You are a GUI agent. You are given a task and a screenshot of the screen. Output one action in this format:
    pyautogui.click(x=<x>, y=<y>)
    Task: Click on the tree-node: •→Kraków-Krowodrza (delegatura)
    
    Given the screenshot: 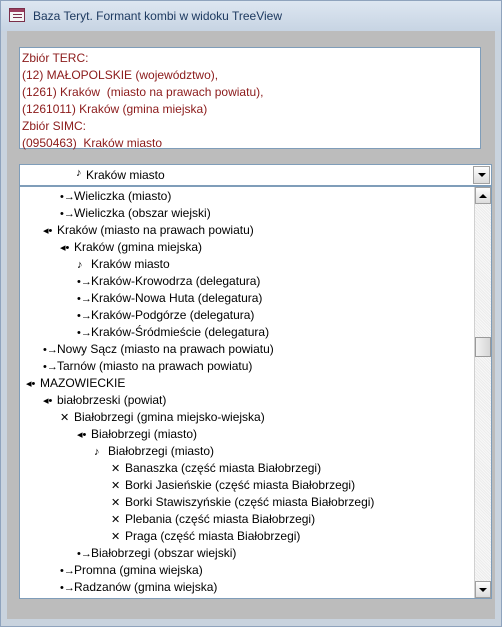 What is the action you would take?
    pyautogui.click(x=168, y=281)
    